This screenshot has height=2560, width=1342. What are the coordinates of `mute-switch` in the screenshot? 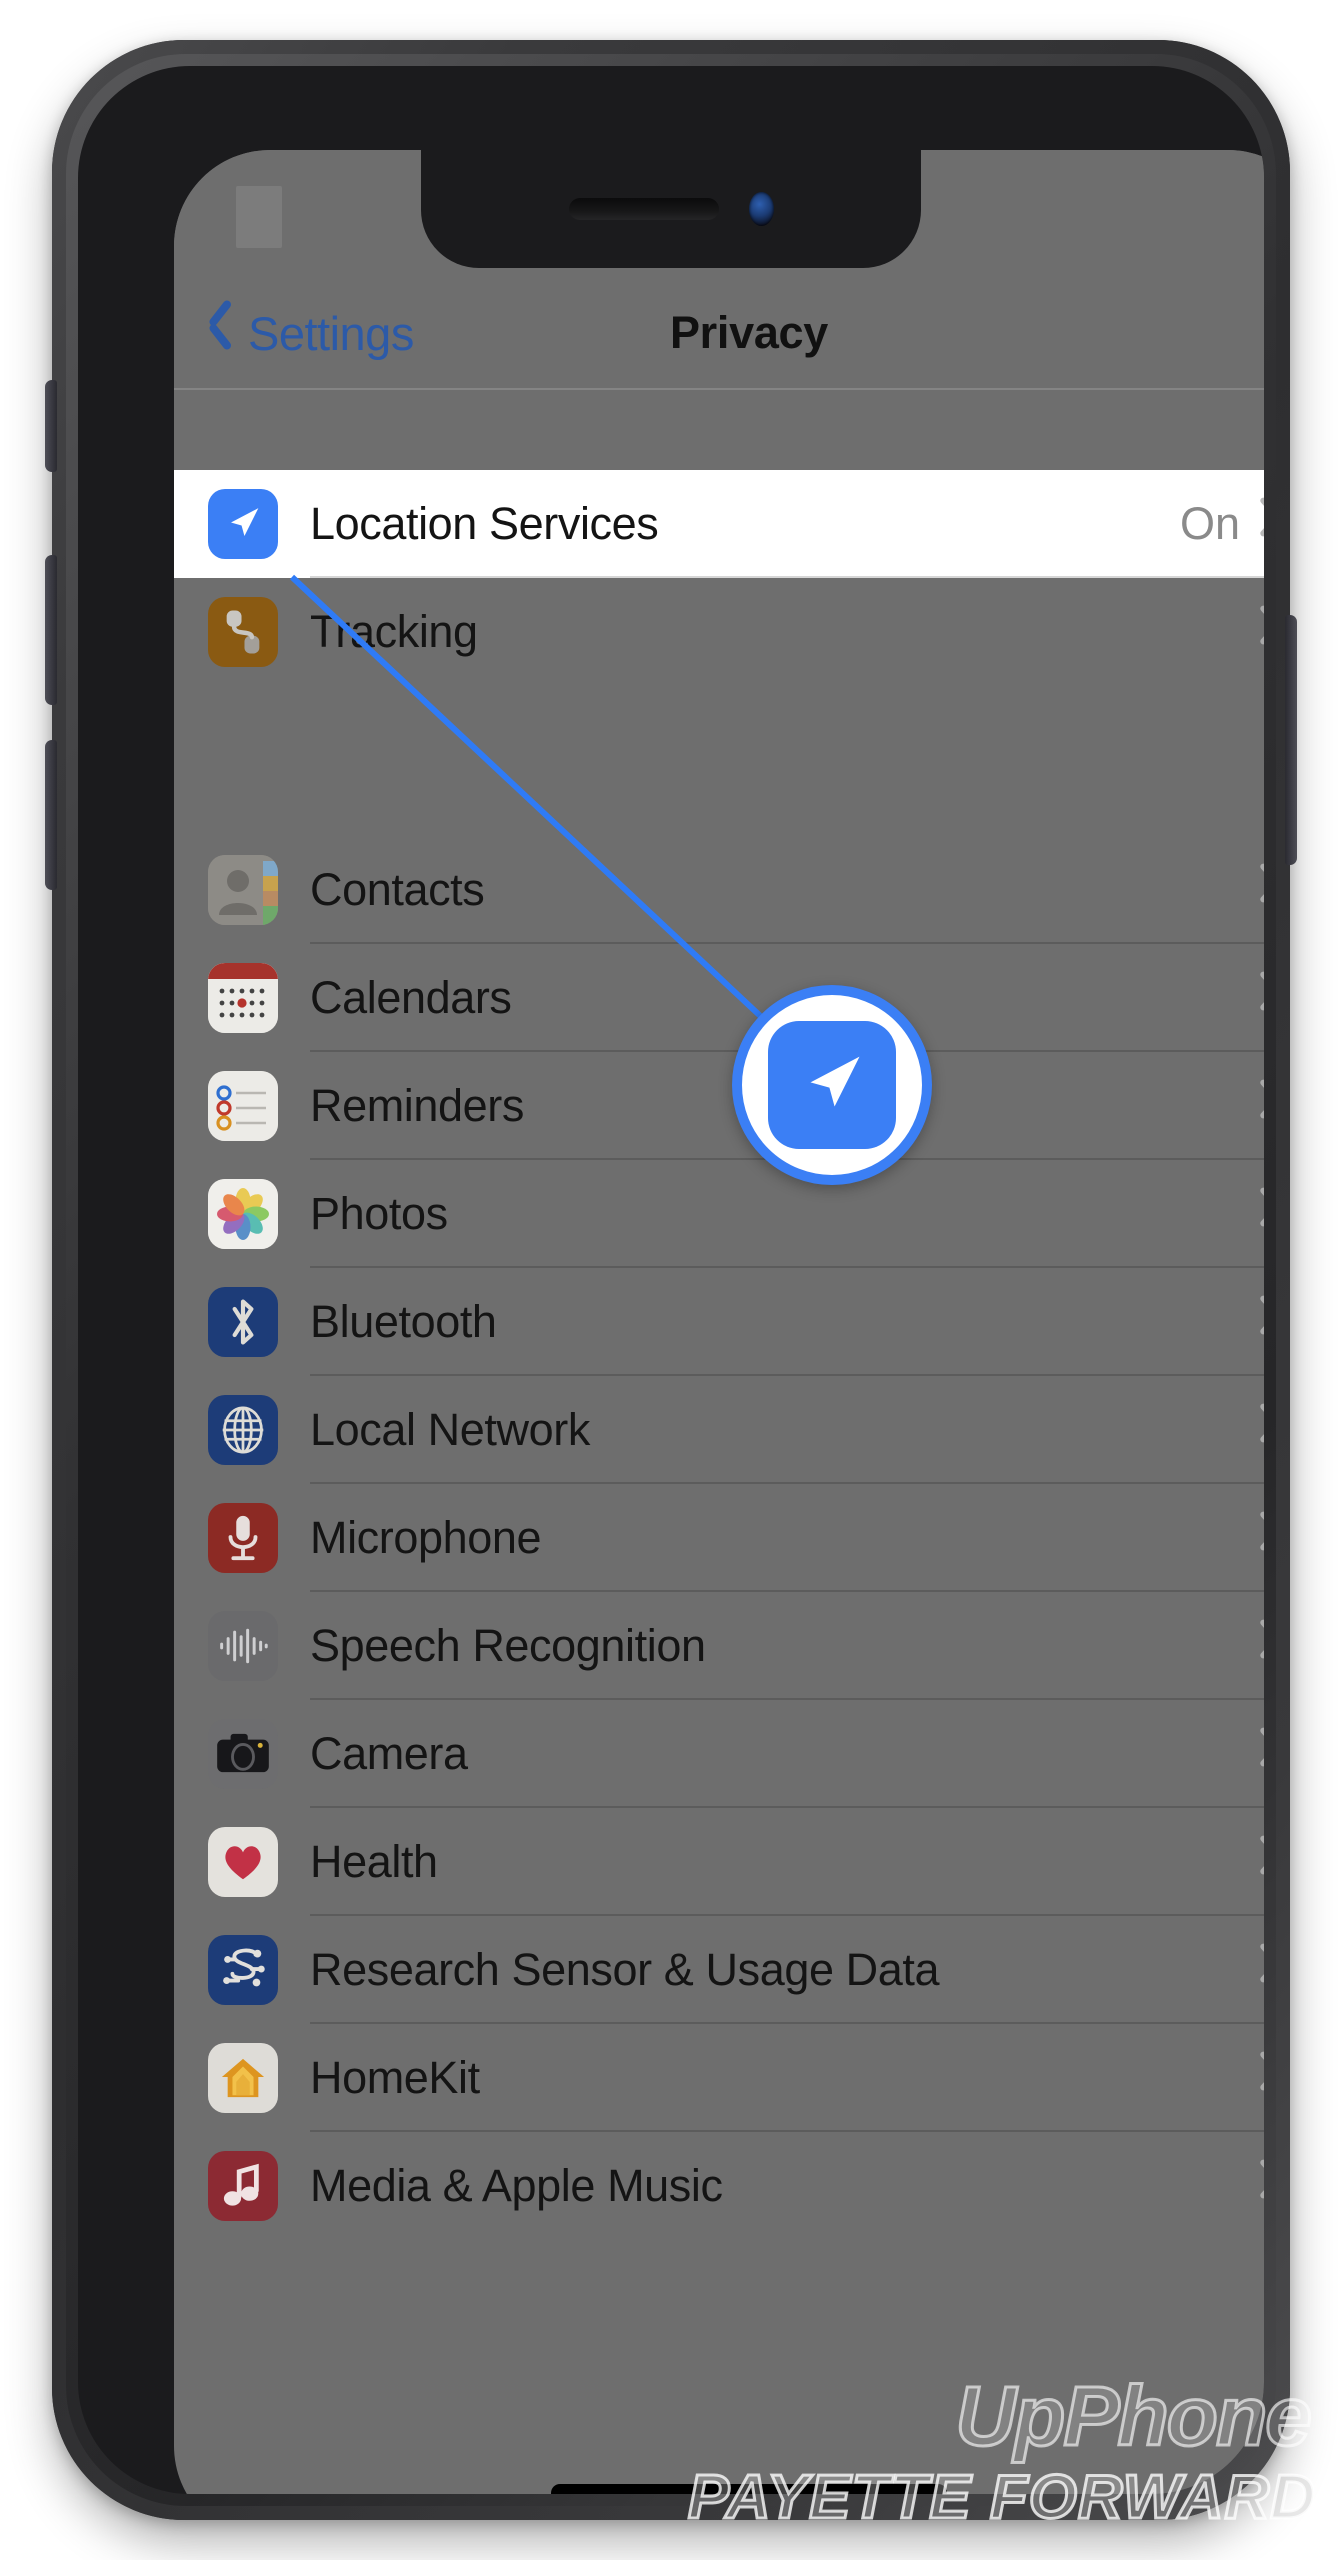 It's located at (51, 426).